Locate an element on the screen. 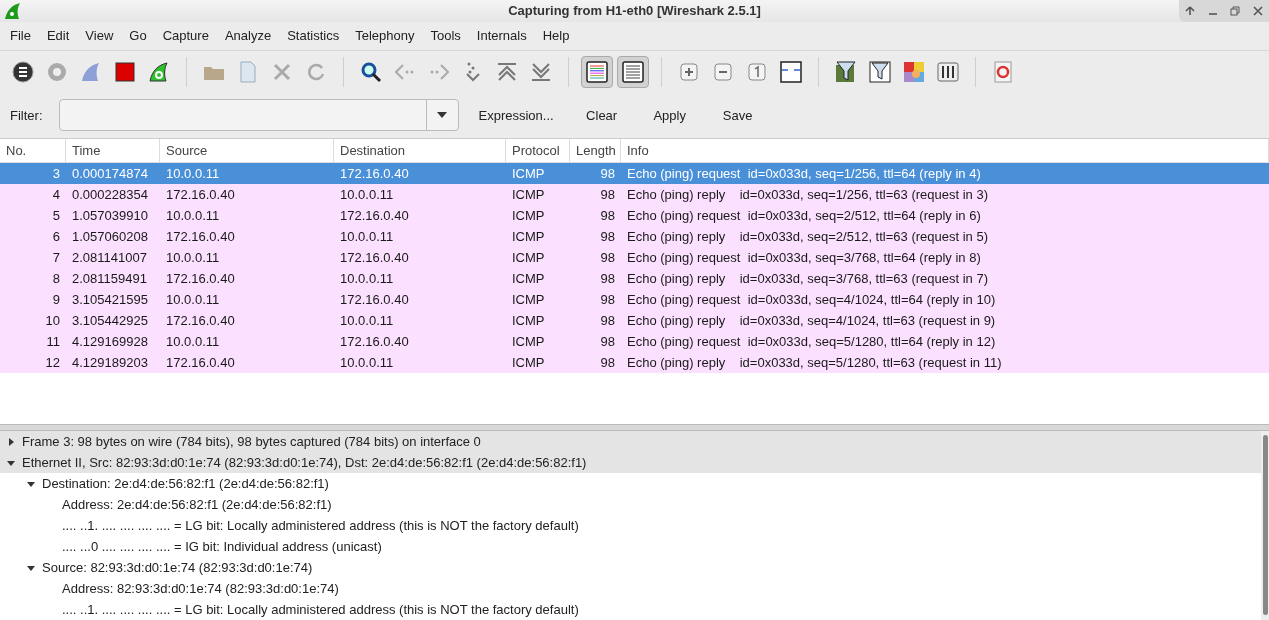  filter-action-button: Save is located at coordinates (737, 115).